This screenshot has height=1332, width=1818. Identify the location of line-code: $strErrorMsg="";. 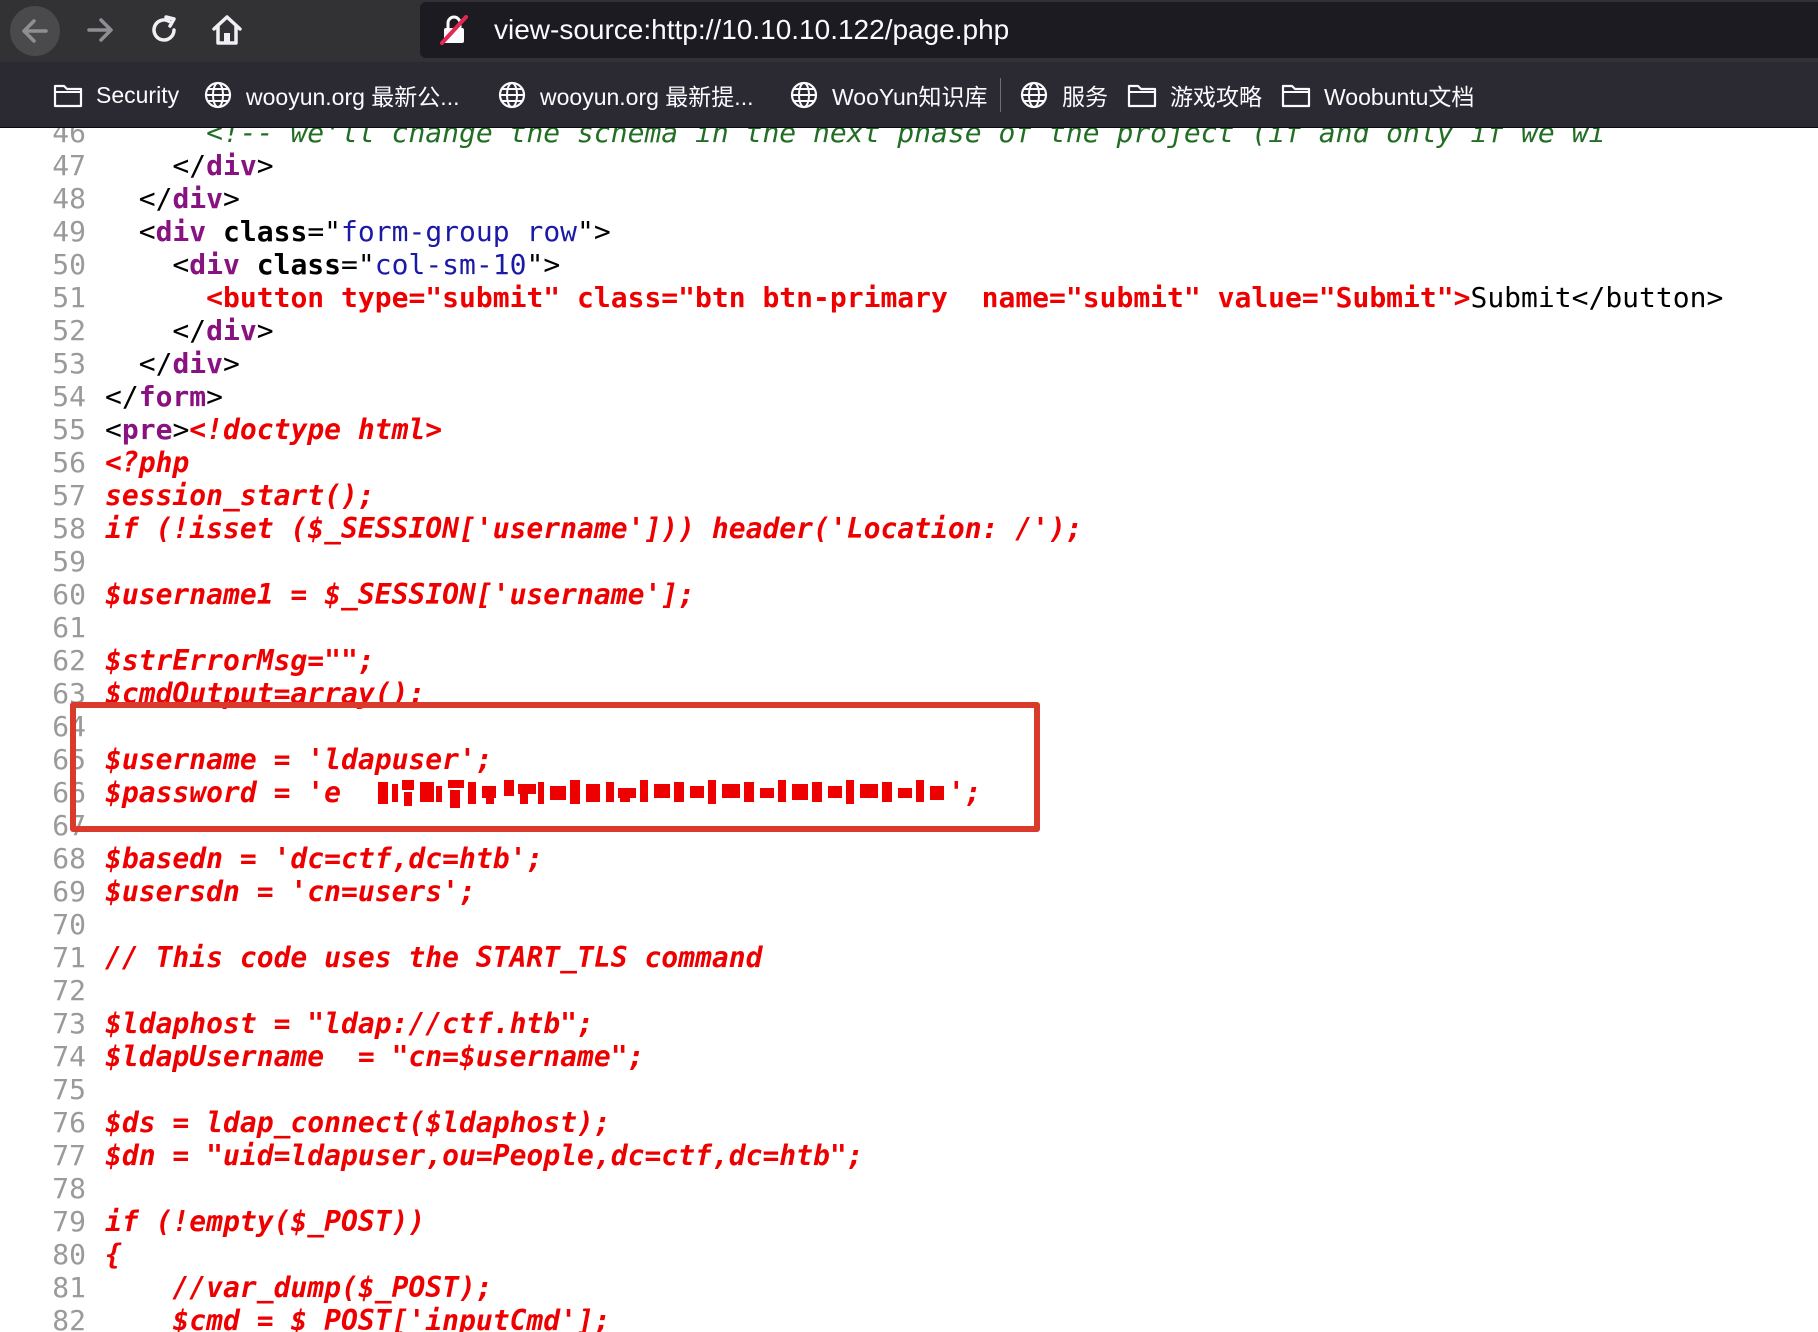
(240, 660).